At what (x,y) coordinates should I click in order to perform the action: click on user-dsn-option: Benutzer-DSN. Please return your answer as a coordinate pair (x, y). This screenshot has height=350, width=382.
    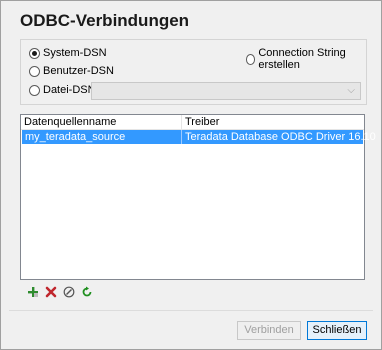
    Looking at the image, I should click on (71, 71).